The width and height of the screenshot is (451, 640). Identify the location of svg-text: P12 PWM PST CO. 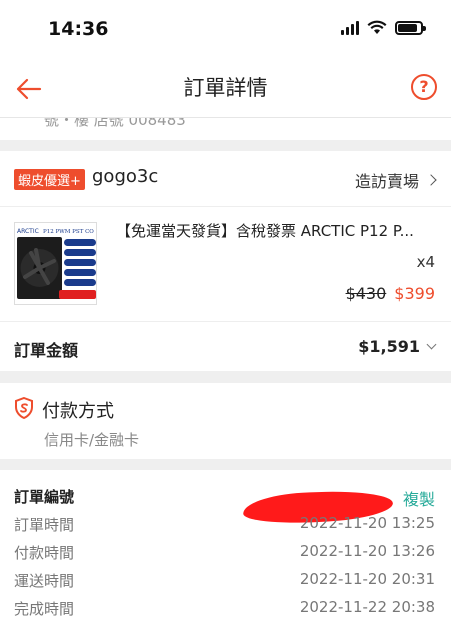
(68, 232).